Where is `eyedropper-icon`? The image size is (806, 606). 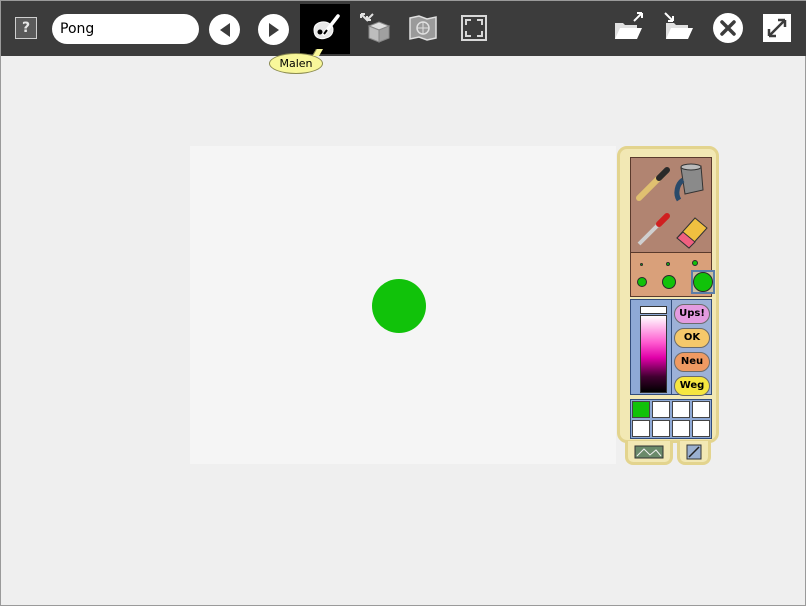
eyedropper-icon is located at coordinates (653, 229).